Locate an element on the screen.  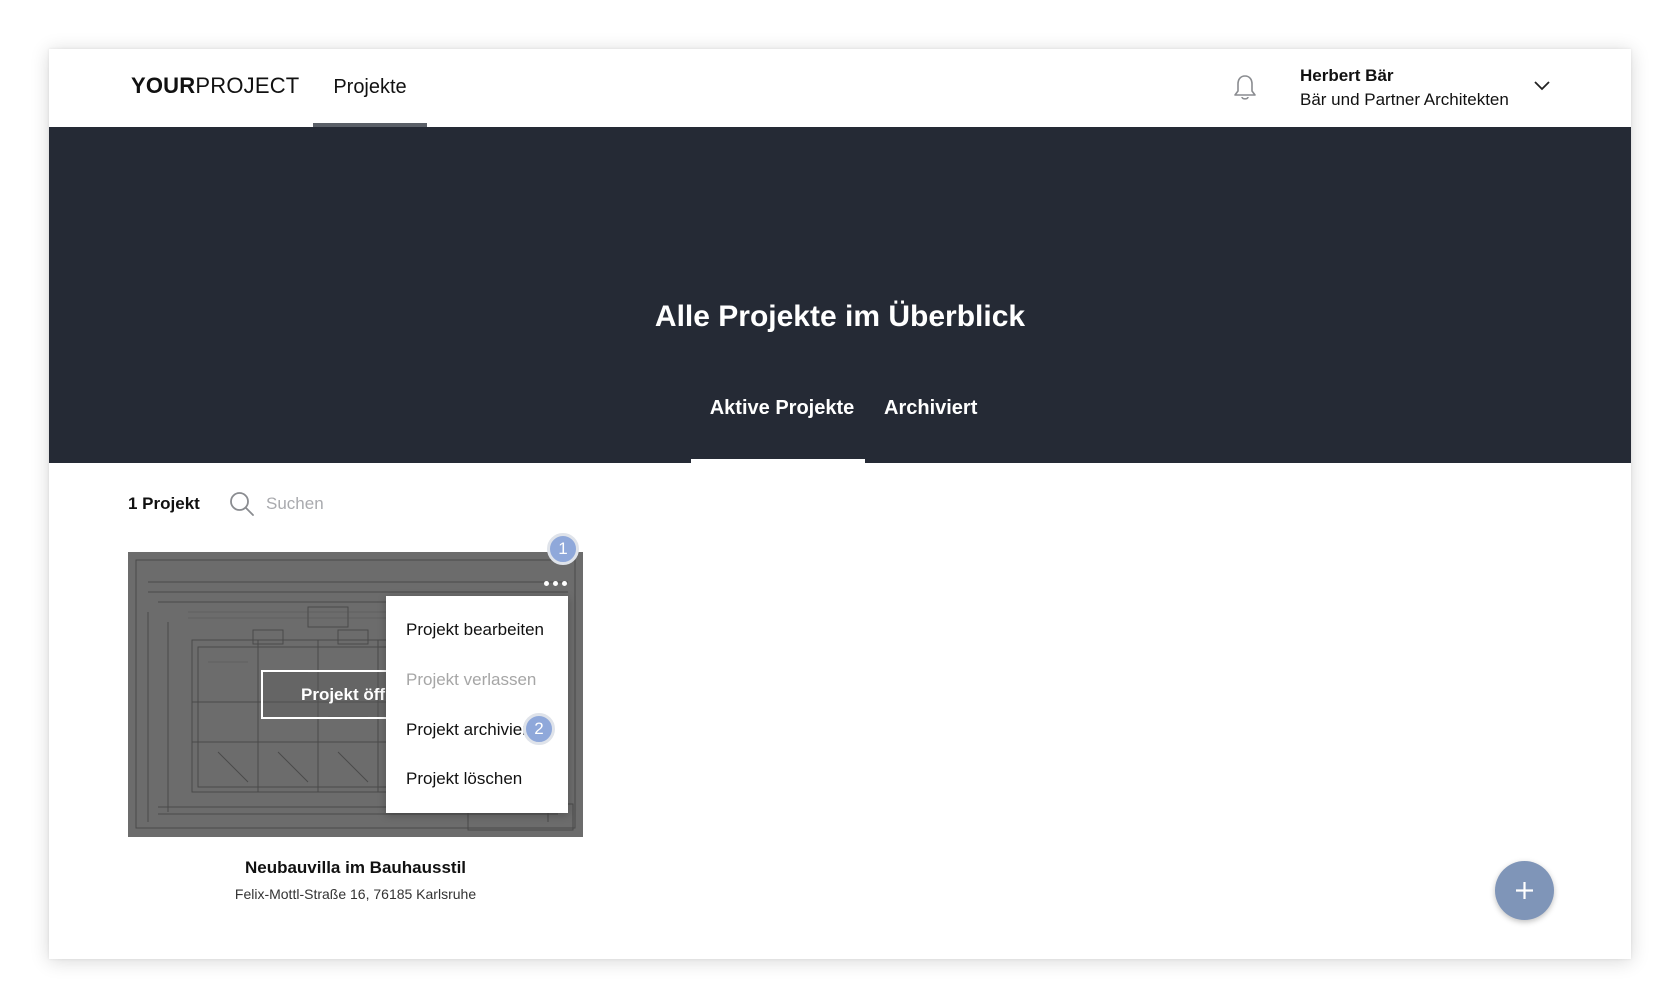
bell-icon is located at coordinates (1245, 88).